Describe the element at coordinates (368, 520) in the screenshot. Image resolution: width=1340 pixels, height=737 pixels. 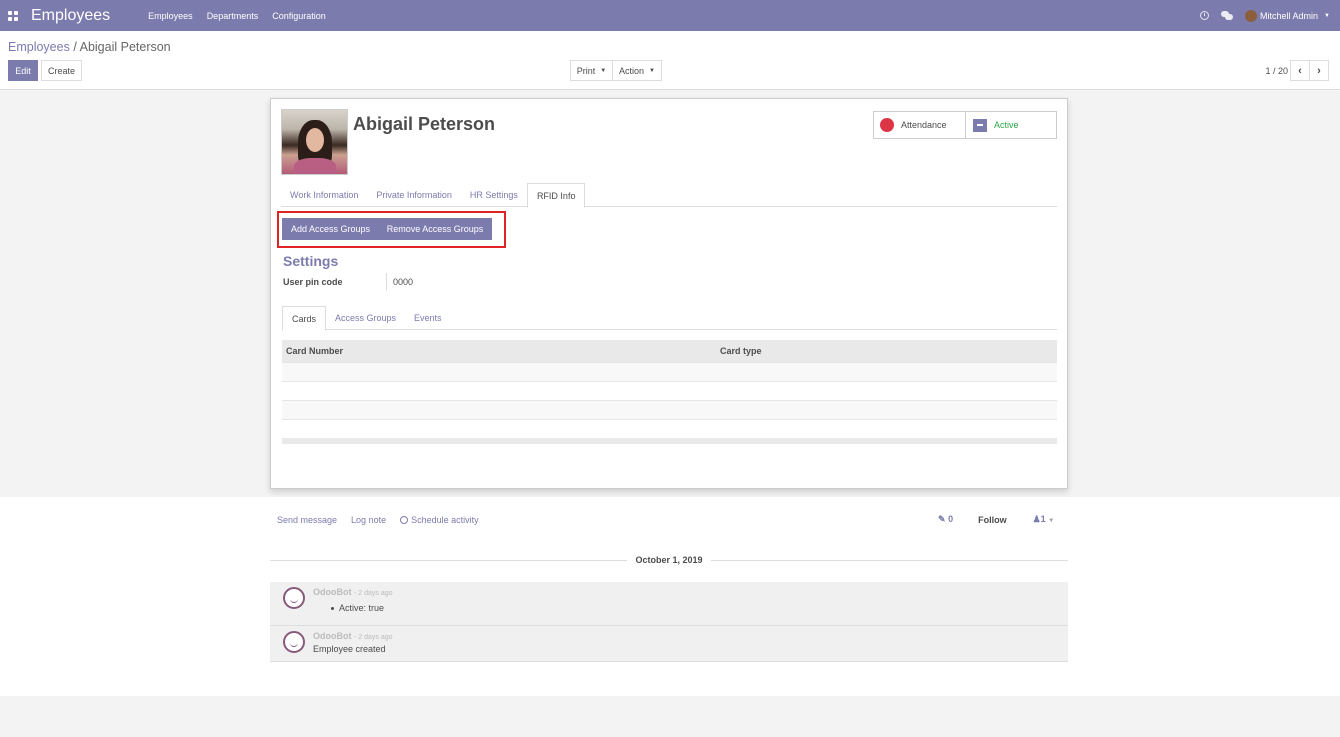
I see `log-note-button: Log note` at that location.